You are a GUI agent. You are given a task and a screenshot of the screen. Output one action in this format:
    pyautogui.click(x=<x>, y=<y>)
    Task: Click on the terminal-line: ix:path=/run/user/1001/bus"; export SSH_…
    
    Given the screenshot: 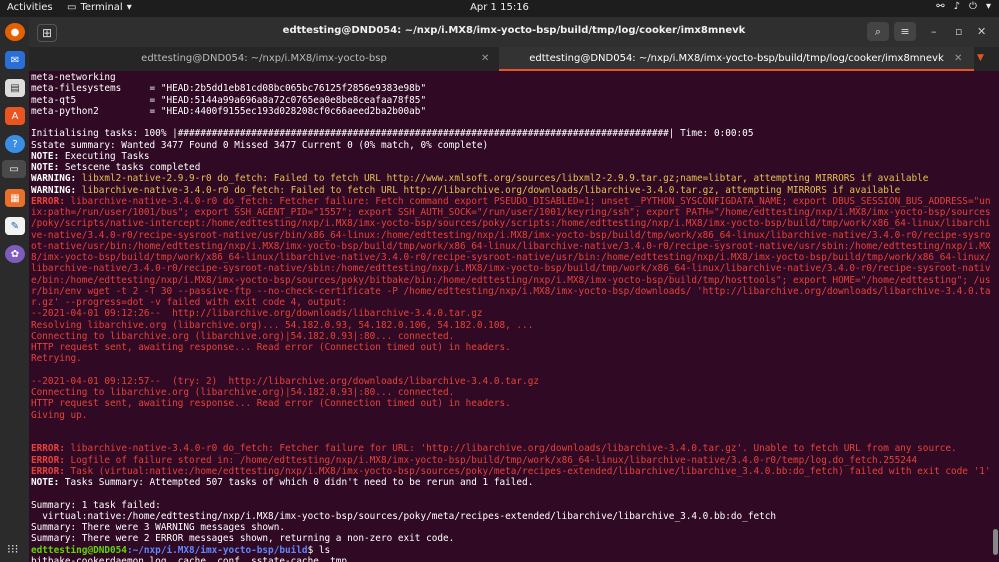 What is the action you would take?
    pyautogui.click(x=511, y=212)
    